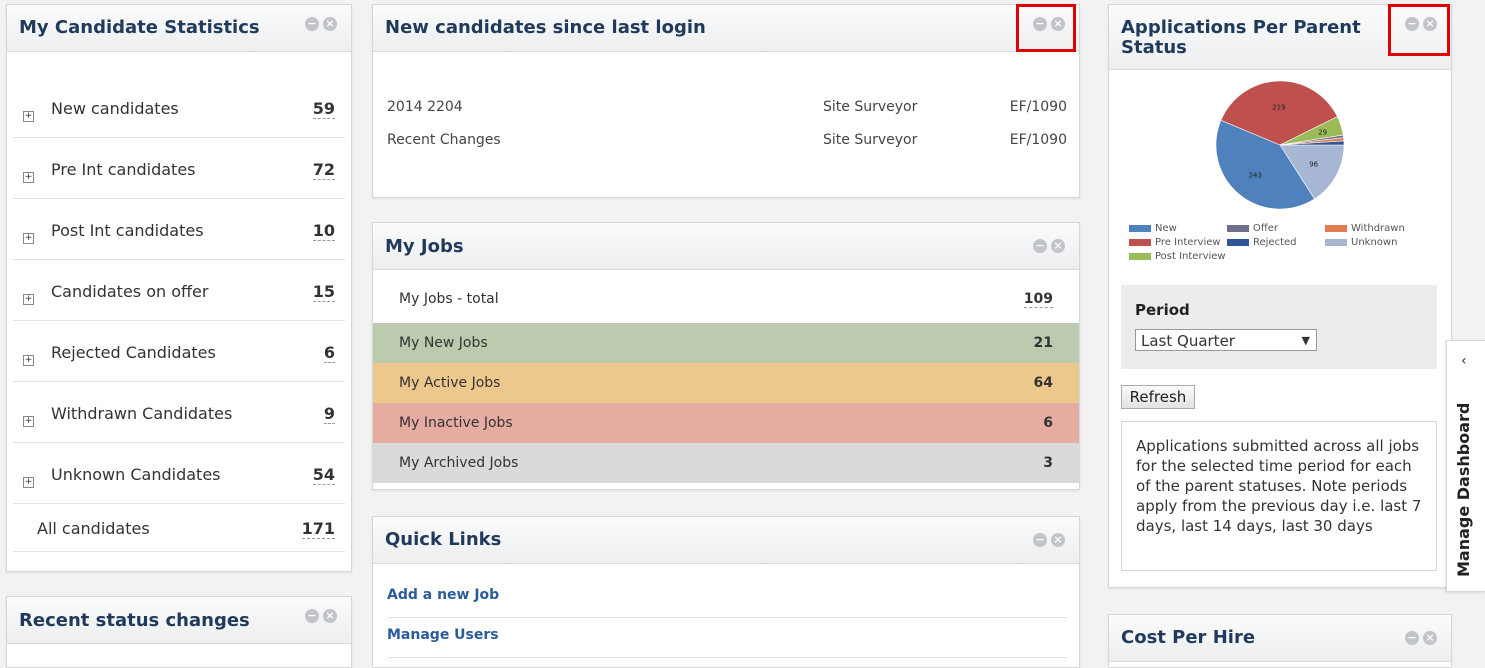  What do you see at coordinates (1279, 327) in the screenshot?
I see `period-box: Period Last Quarter ▼` at bounding box center [1279, 327].